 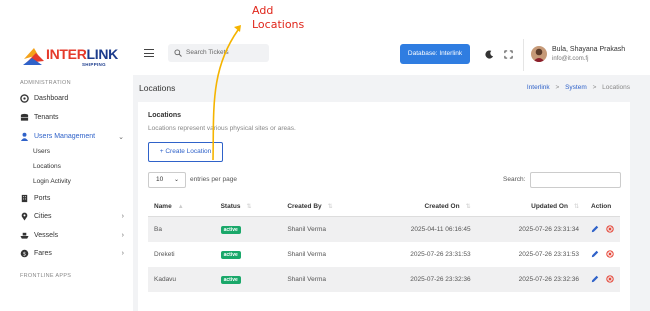 What do you see at coordinates (489, 54) in the screenshot?
I see `moon-icon` at bounding box center [489, 54].